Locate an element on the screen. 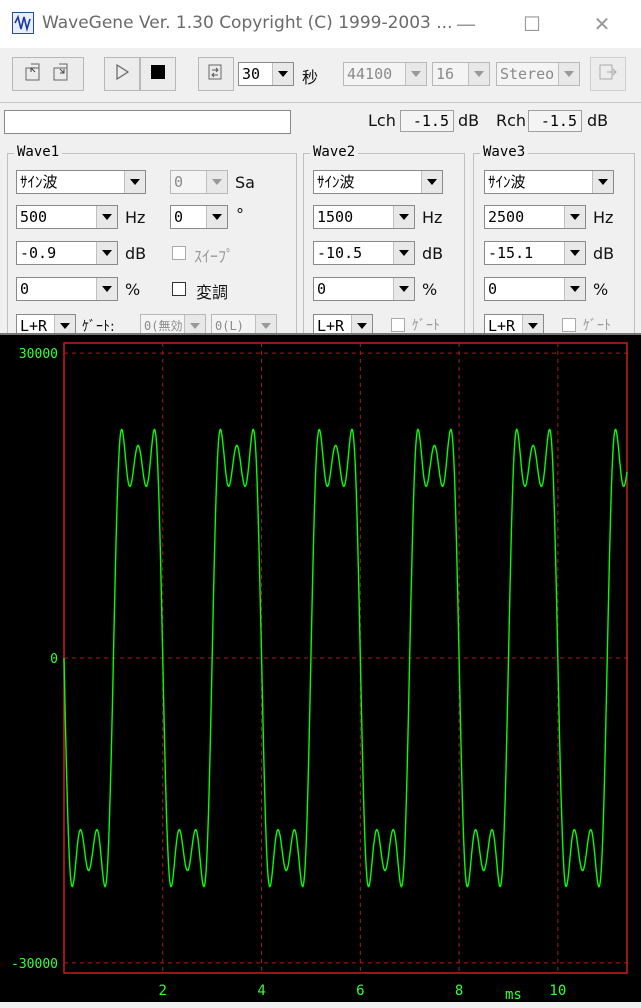 The image size is (641, 1008). export-icon is located at coordinates (608, 74).